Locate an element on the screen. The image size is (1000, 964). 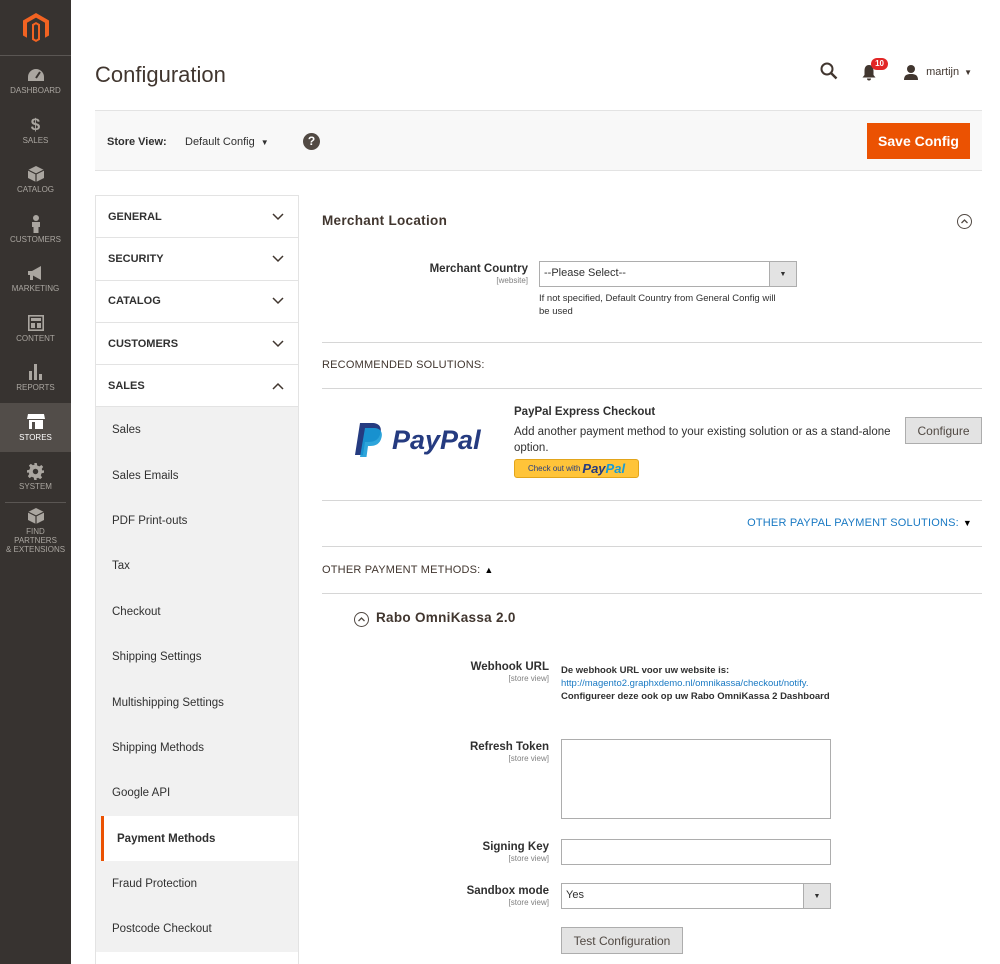
menu-item-partners: FIND PARTNERS & EXTENSIONS is located at coordinates (35, 529).